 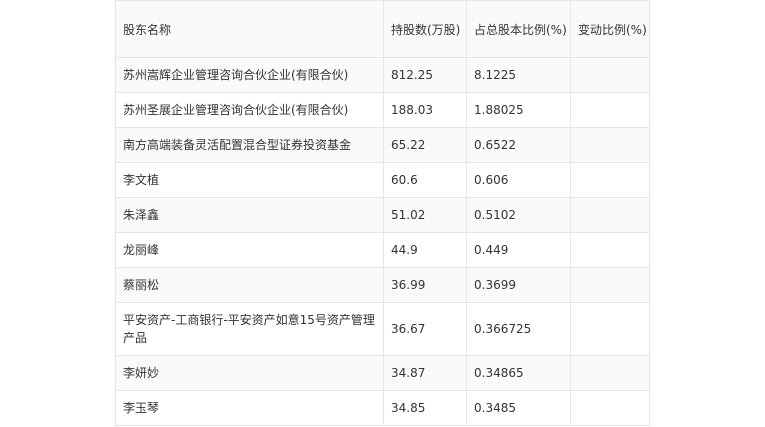 I want to click on cell-share-ratio: 0.3699, so click(x=518, y=285).